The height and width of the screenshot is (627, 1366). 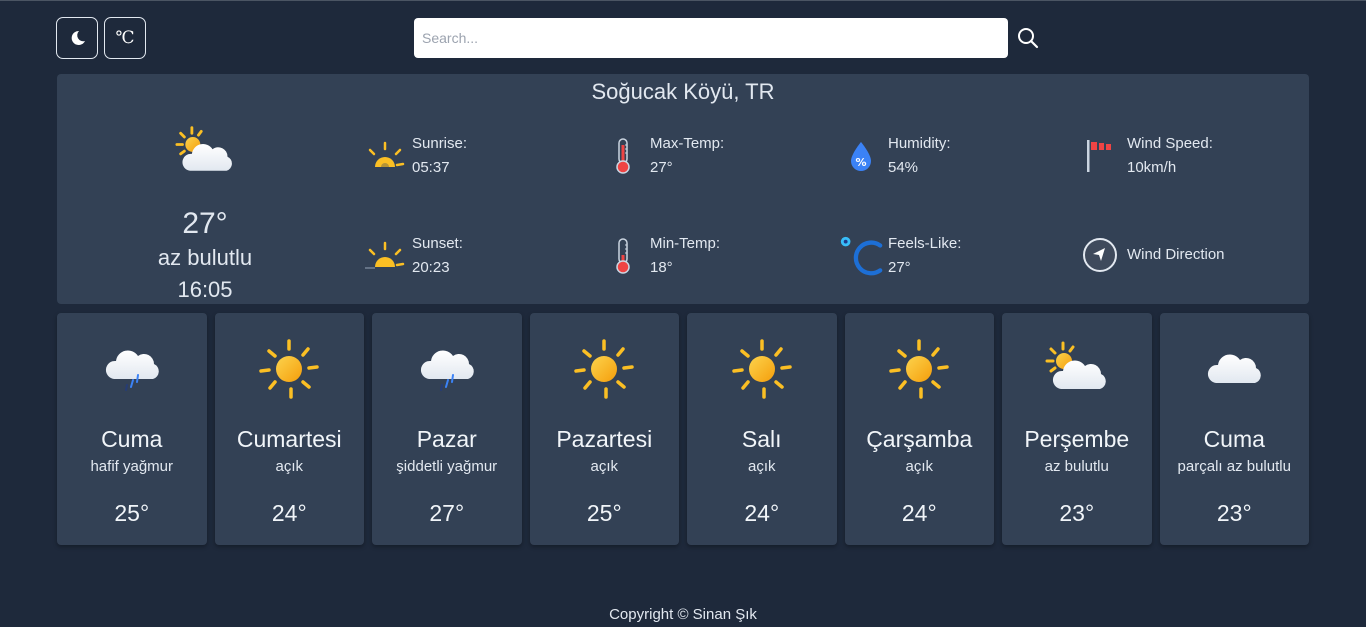 I want to click on feels-like-stat: Feels-Like: 27°, so click(x=899, y=256).